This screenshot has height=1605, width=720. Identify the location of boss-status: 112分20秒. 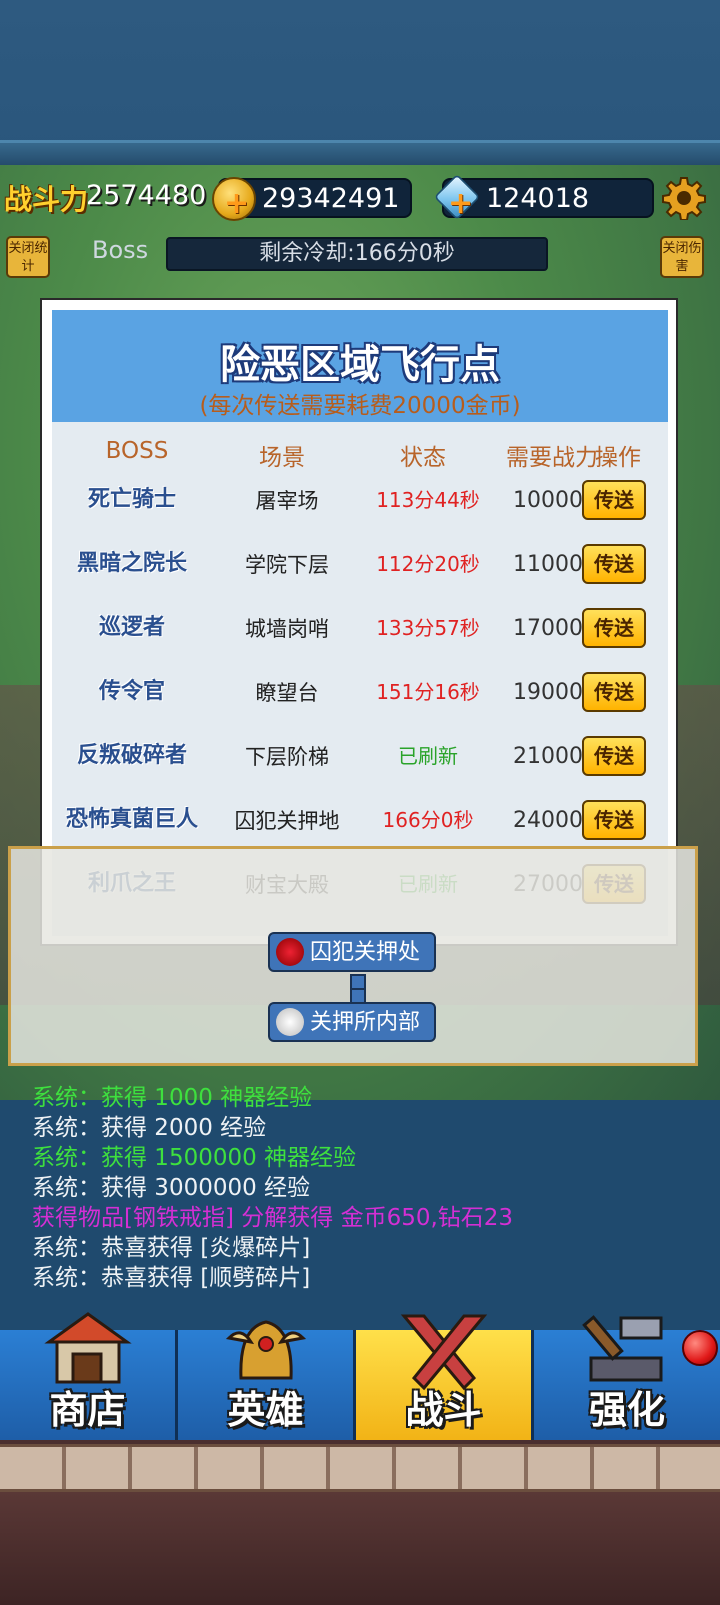
(428, 563).